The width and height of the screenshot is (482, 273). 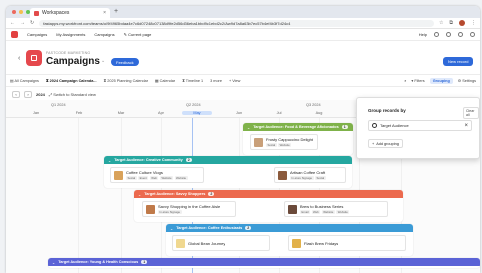 What do you see at coordinates (126, 81) in the screenshot?
I see `view-tab-2025-planning: ⧗ 2025 Planning Calendar` at bounding box center [126, 81].